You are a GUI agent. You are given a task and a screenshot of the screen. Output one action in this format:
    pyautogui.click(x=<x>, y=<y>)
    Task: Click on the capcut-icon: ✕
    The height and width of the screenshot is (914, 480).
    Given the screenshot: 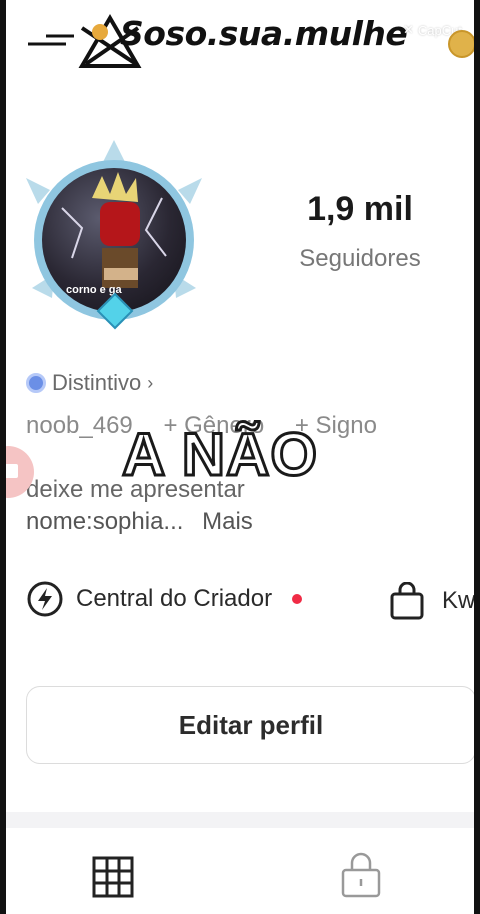 What is the action you would take?
    pyautogui.click(x=408, y=29)
    